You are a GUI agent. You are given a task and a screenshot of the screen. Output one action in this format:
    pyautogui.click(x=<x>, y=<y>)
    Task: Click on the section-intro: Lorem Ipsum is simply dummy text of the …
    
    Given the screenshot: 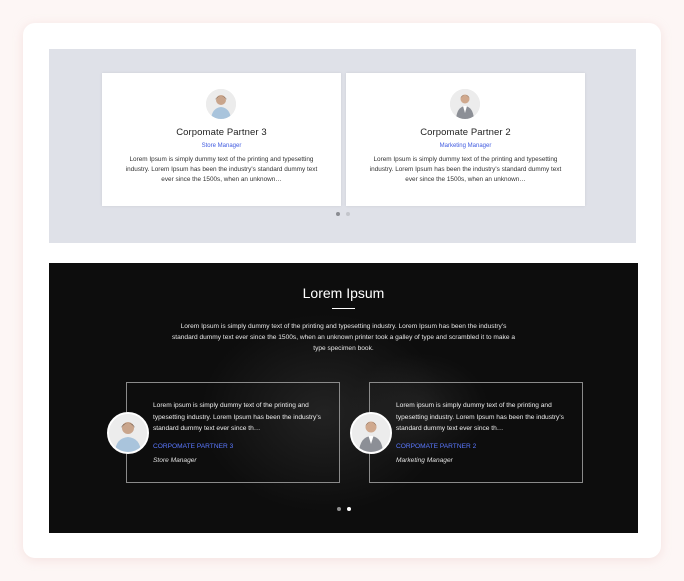 What is the action you would take?
    pyautogui.click(x=343, y=337)
    